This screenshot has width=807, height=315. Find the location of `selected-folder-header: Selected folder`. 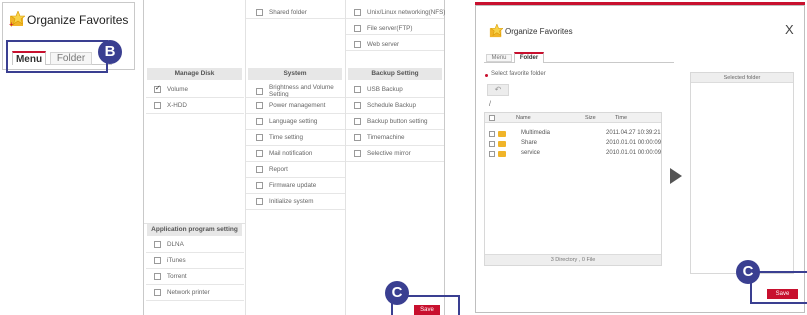

selected-folder-header: Selected folder is located at coordinates (742, 78).